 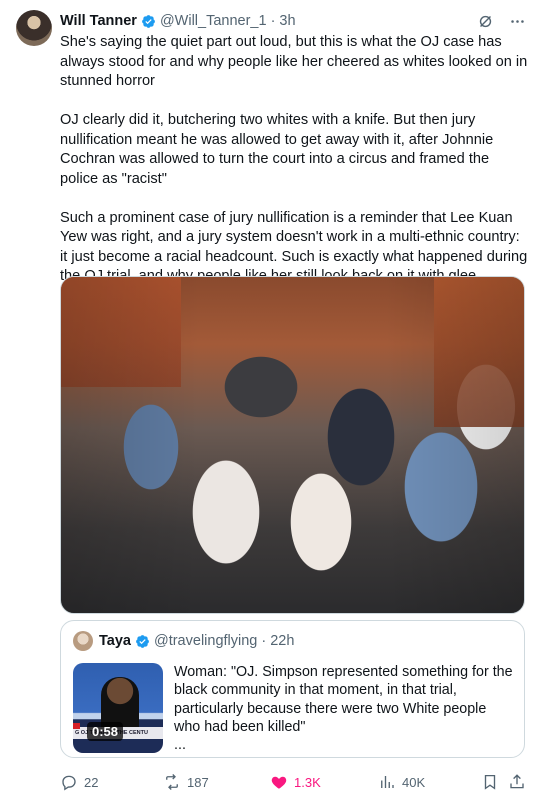 I want to click on quote-video-thumbnail: G OJ TRIAL OF THE CENTU 0:58, so click(x=118, y=708).